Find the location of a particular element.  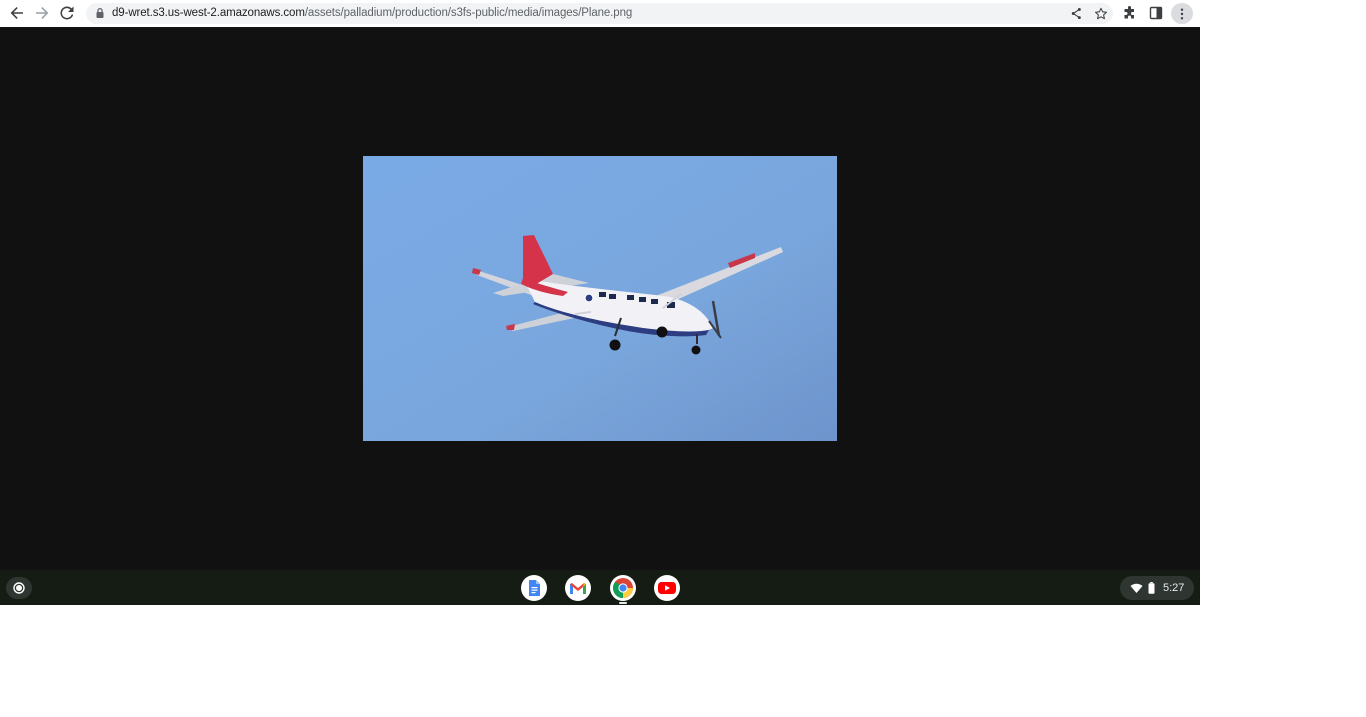

forward-arrow-icon is located at coordinates (42, 13).